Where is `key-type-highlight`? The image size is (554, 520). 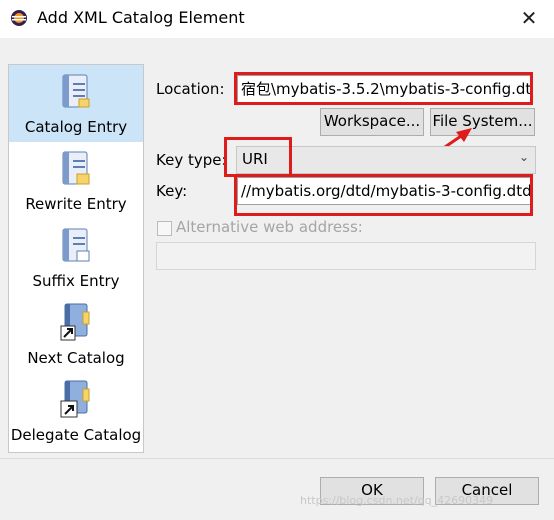 key-type-highlight is located at coordinates (258, 157).